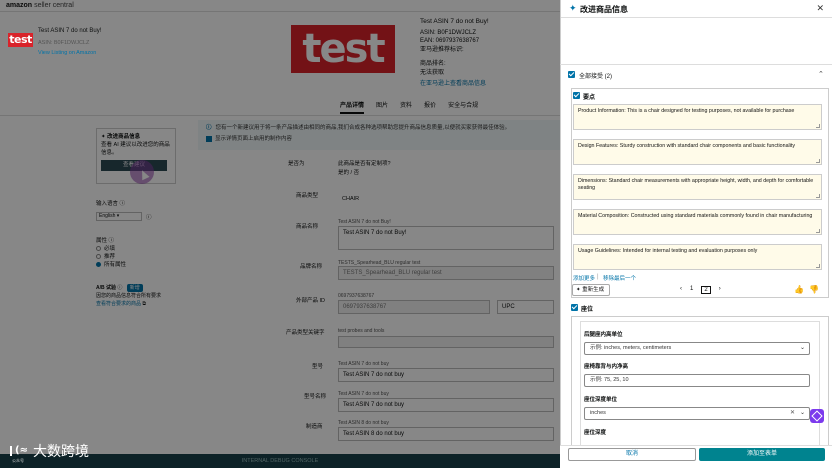 Image resolution: width=832 pixels, height=468 pixels. Describe the element at coordinates (762, 454) in the screenshot. I see `add-to-form-button: 添加至表单` at that location.